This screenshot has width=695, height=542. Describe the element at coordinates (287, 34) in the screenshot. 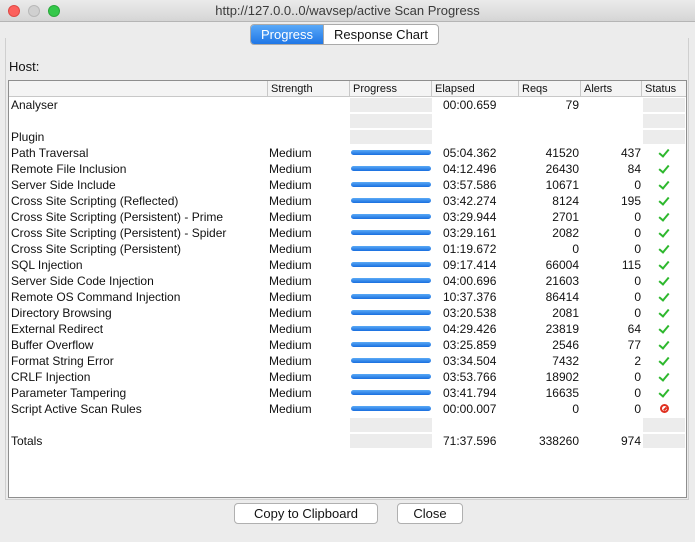

I see `tab-progress: Progress` at that location.